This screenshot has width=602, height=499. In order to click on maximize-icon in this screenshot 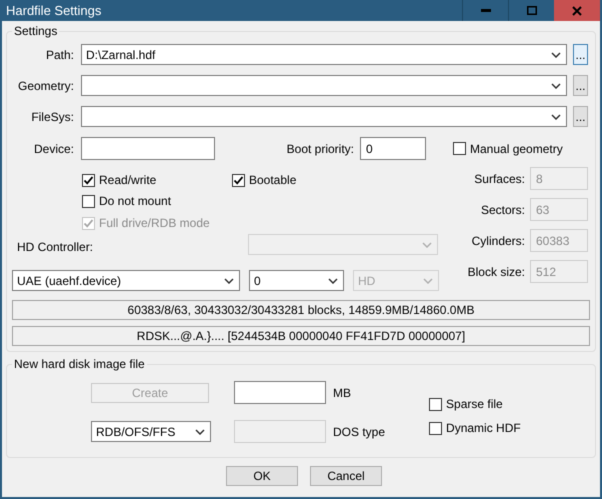, I will do `click(531, 10)`.